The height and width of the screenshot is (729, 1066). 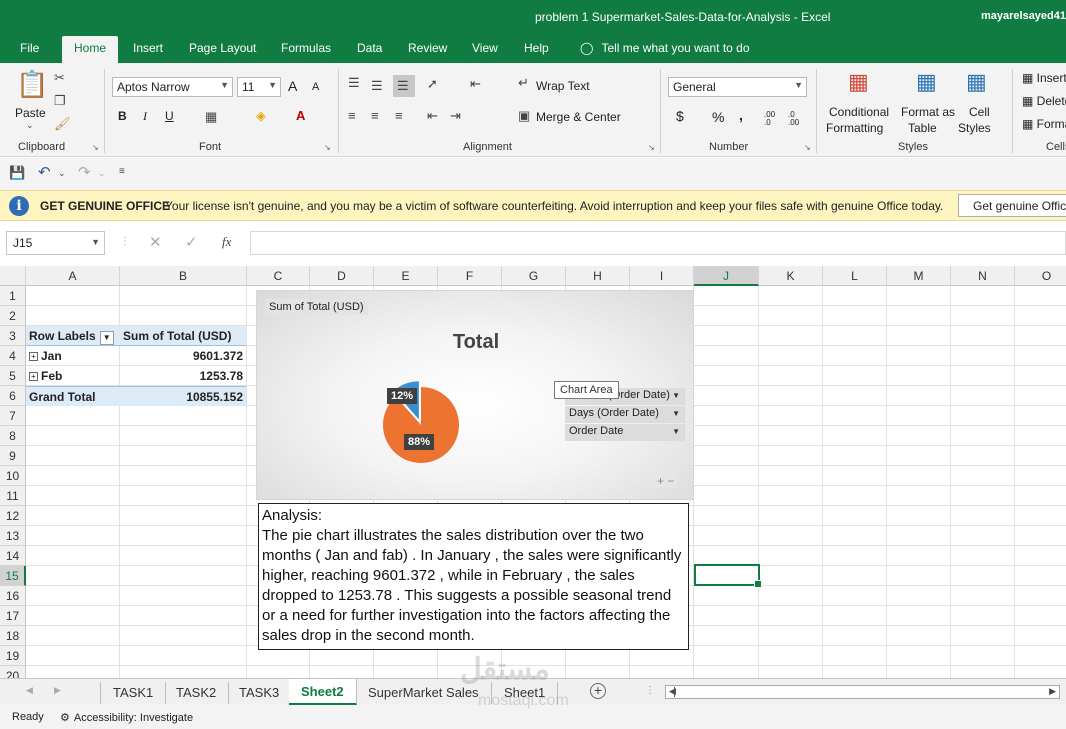 What do you see at coordinates (625, 432) in the screenshot?
I see `legend-field-order-date: Order Date ▼` at bounding box center [625, 432].